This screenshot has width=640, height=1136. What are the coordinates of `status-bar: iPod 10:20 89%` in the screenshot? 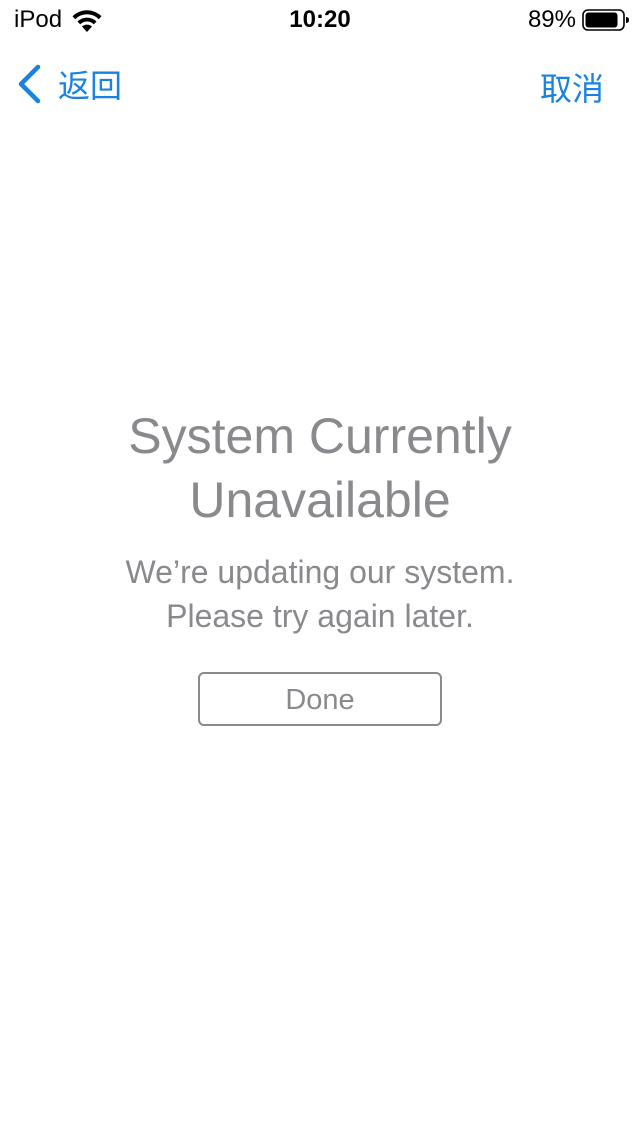 It's located at (320, 20).